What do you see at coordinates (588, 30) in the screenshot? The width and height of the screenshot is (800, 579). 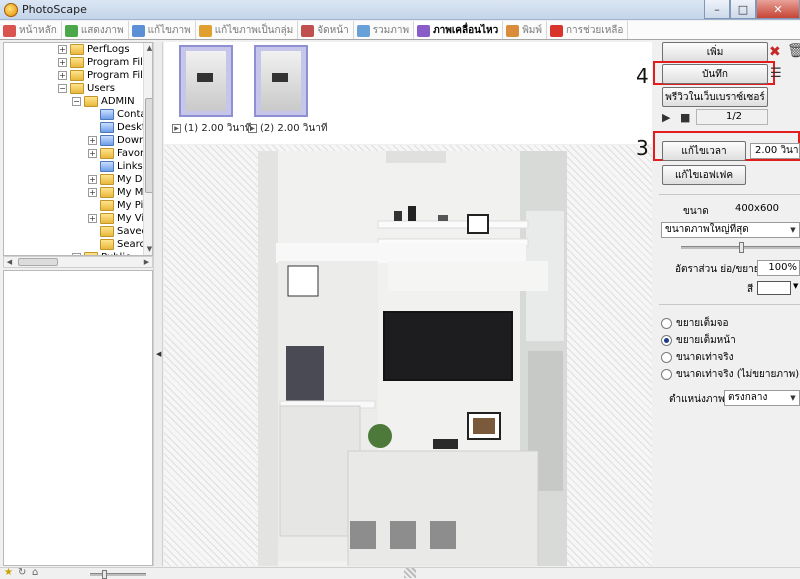 I see `tab-help: การช่วยเหลือ` at bounding box center [588, 30].